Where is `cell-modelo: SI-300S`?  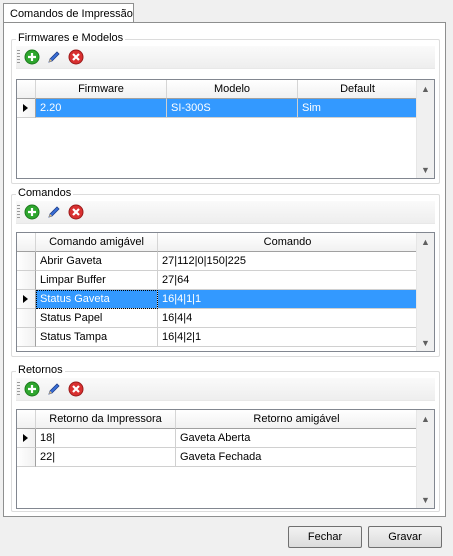
cell-modelo: SI-300S is located at coordinates (232, 108).